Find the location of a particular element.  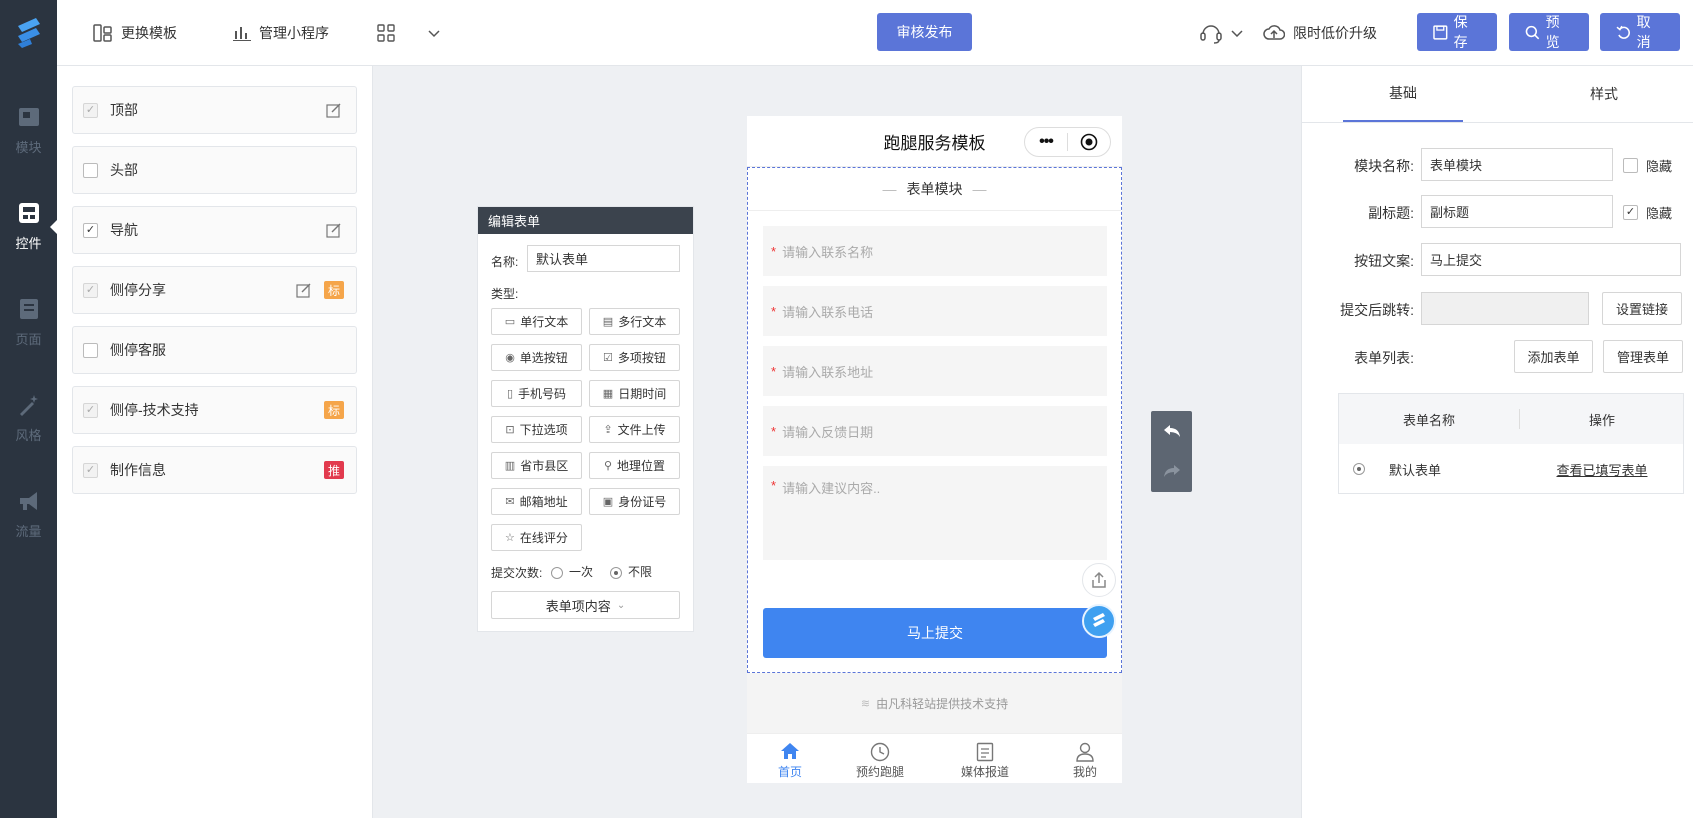

id-card-icon: ▣ is located at coordinates (608, 502).